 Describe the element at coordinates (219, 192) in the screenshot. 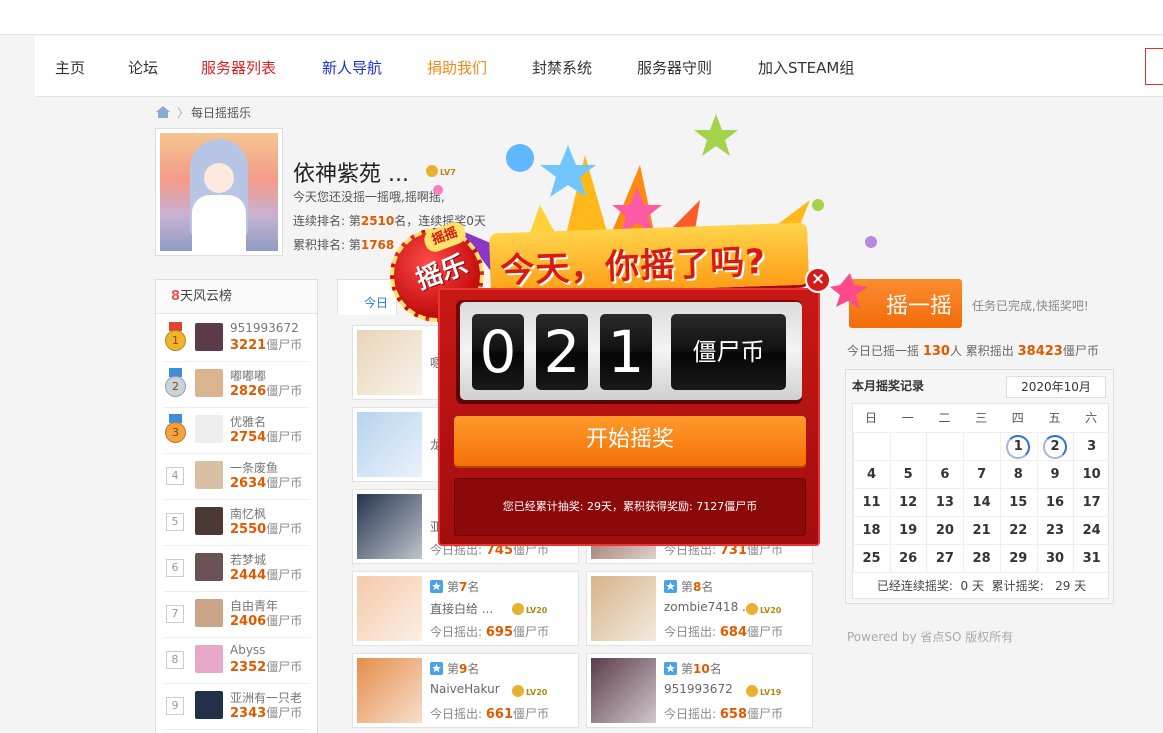

I see `user-avatar` at that location.